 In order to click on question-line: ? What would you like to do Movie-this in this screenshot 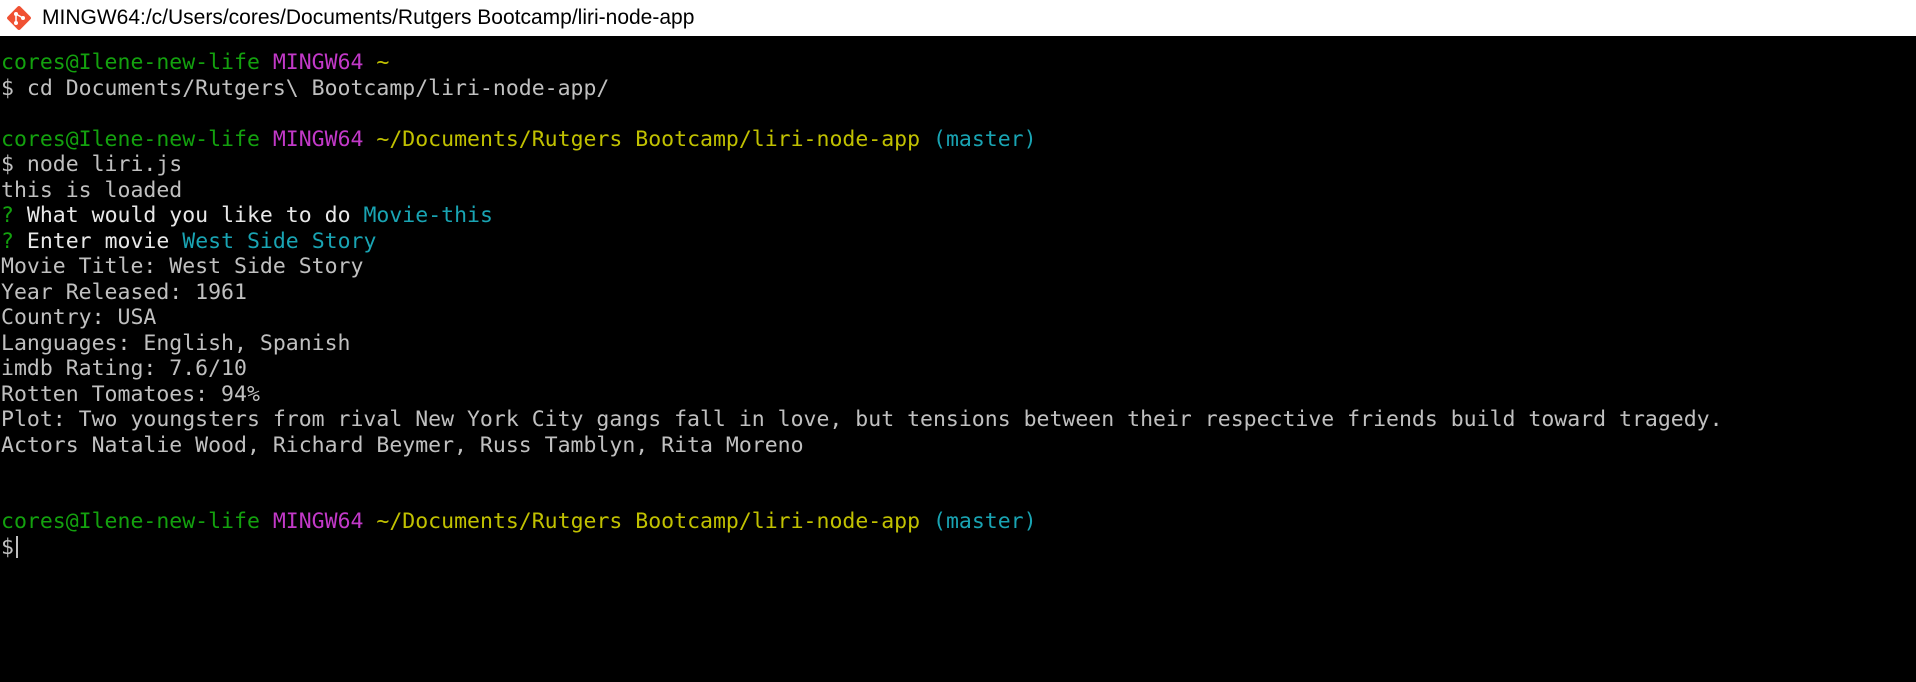, I will do `click(958, 216)`.